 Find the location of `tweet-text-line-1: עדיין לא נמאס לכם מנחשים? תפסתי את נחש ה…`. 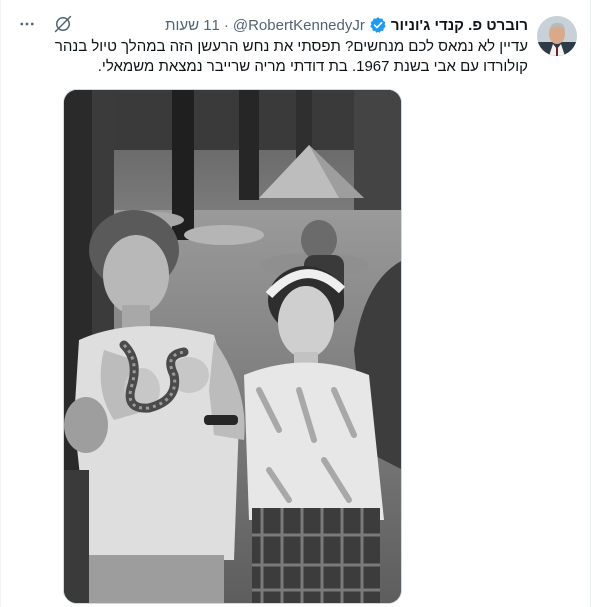

tweet-text-line-1: עדיין לא נמאס לכם מנחשים? תפסתי את נחש ה… is located at coordinates (291, 46).